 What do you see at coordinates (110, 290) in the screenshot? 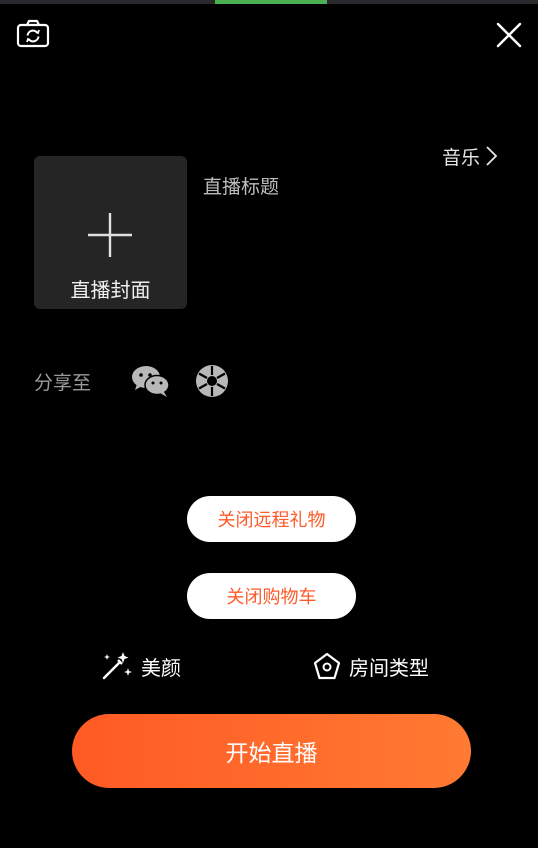
I see `cover-label: 直播封面` at bounding box center [110, 290].